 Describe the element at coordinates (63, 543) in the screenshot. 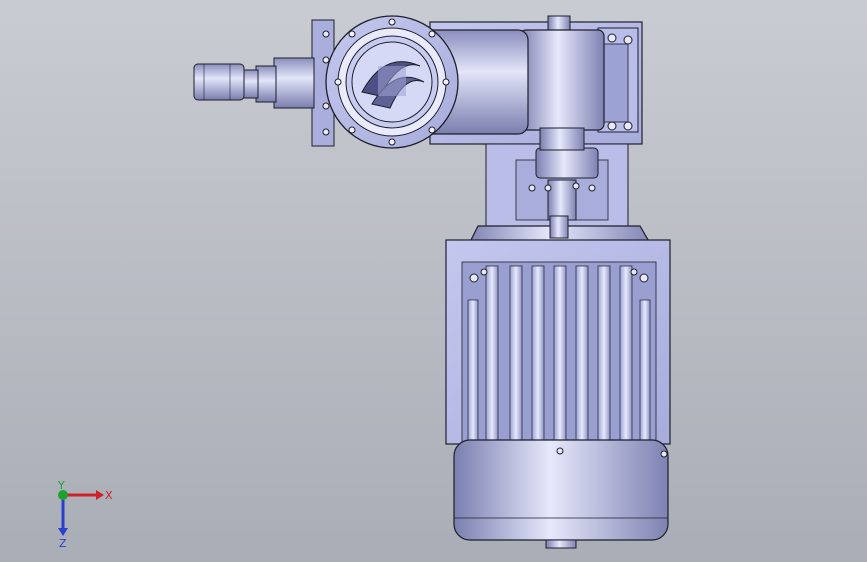

I see `z-axis-label: Z` at that location.